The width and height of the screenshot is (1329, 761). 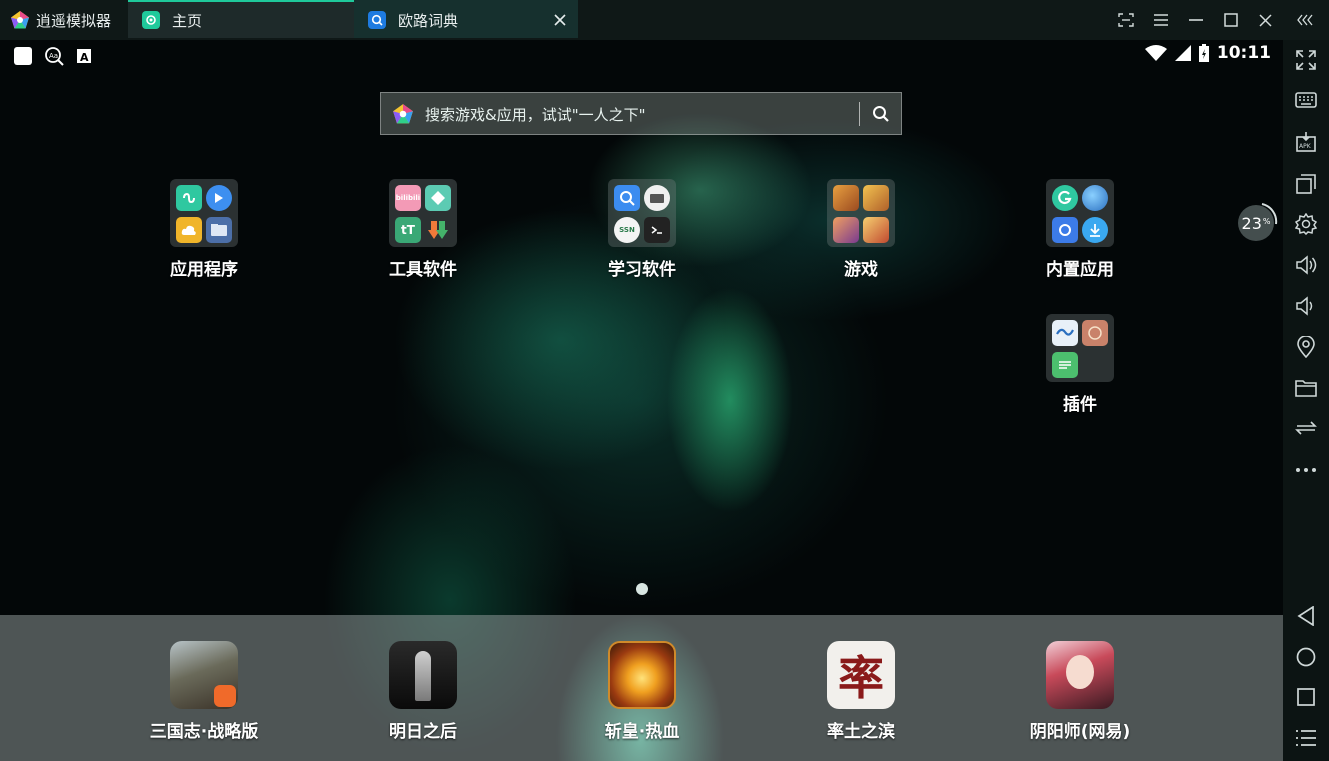 I want to click on folder-preview: SSN, so click(x=642, y=213).